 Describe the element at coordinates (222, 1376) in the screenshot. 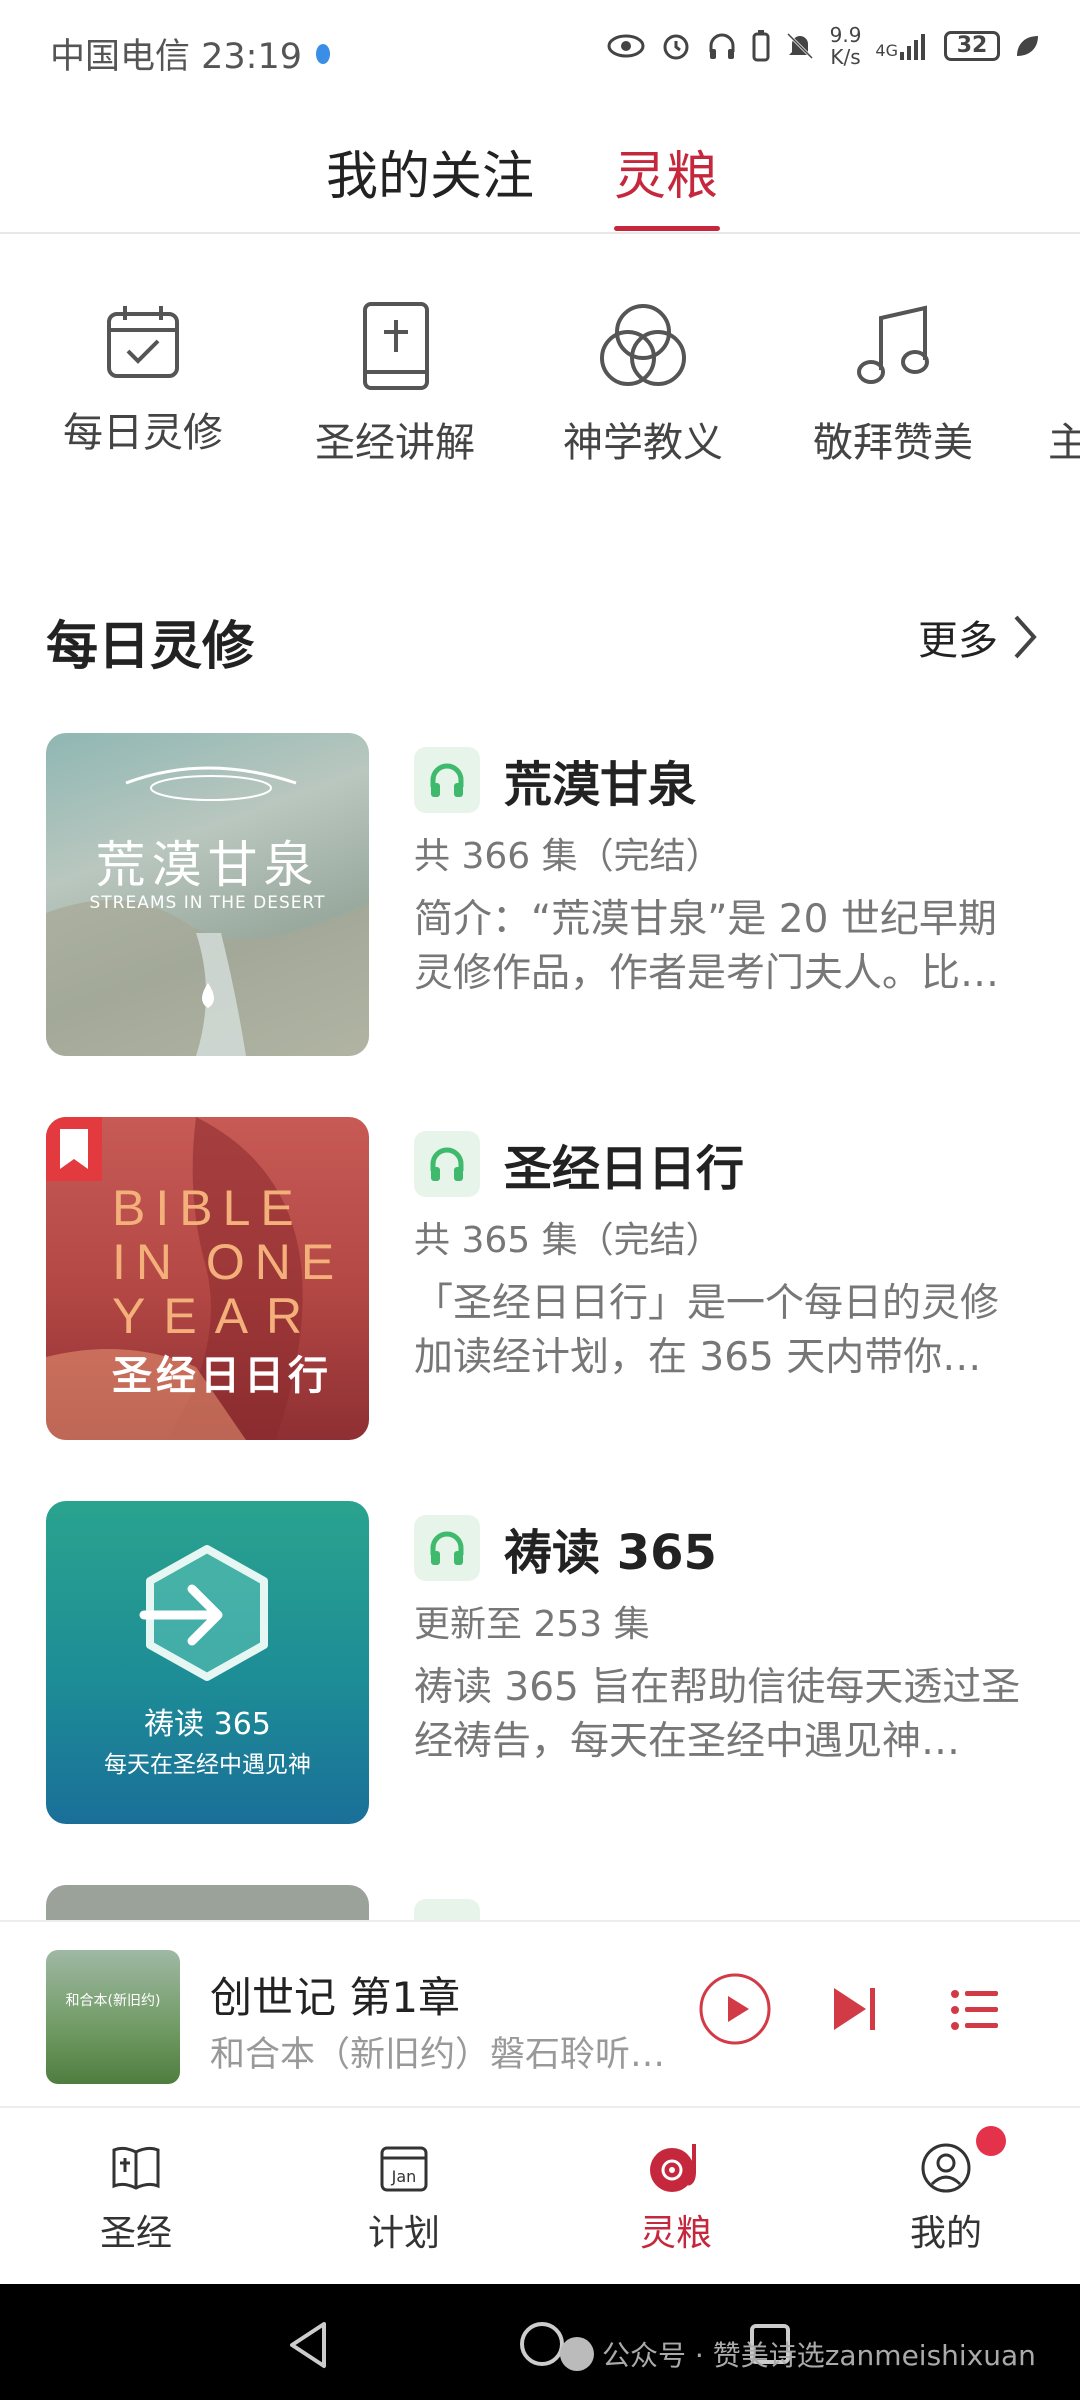

I see `cover-title: 圣经日日行` at that location.